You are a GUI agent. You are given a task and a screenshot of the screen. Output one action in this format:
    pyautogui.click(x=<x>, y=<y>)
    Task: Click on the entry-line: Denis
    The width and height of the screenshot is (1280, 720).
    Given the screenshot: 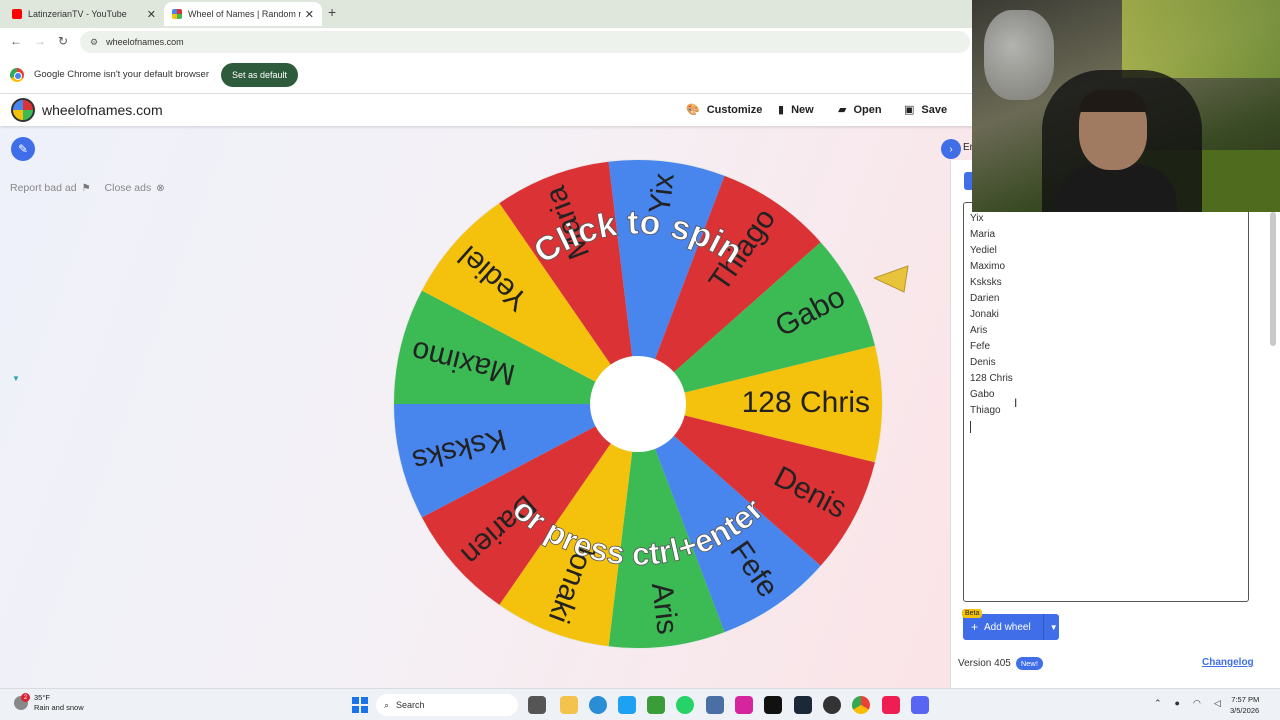 What is the action you would take?
    pyautogui.click(x=983, y=362)
    